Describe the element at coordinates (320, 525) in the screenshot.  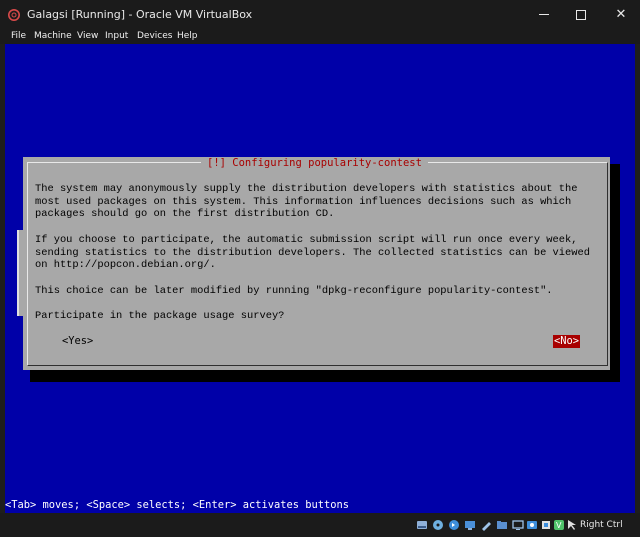
I see `statusbar: V Right Ctrl` at that location.